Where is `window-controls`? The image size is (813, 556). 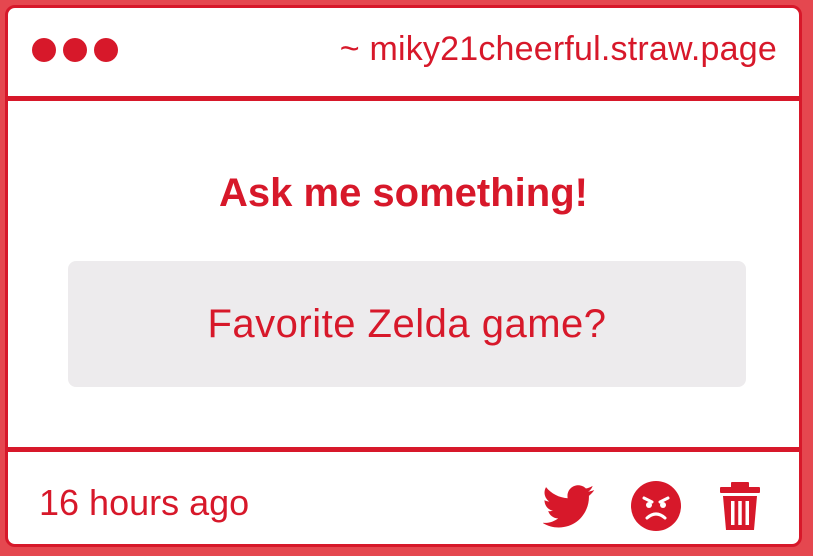 window-controls is located at coordinates (75, 50).